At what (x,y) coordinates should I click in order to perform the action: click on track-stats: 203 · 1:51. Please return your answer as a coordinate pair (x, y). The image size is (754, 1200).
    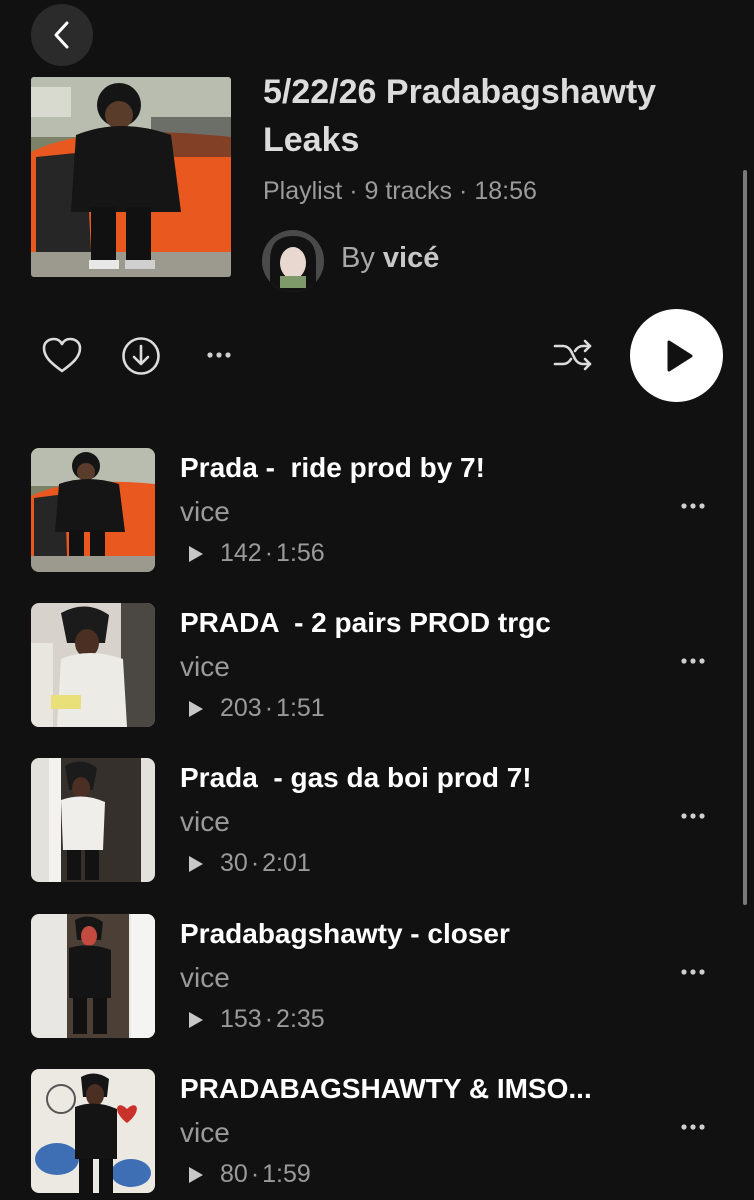
    Looking at the image, I should click on (255, 708).